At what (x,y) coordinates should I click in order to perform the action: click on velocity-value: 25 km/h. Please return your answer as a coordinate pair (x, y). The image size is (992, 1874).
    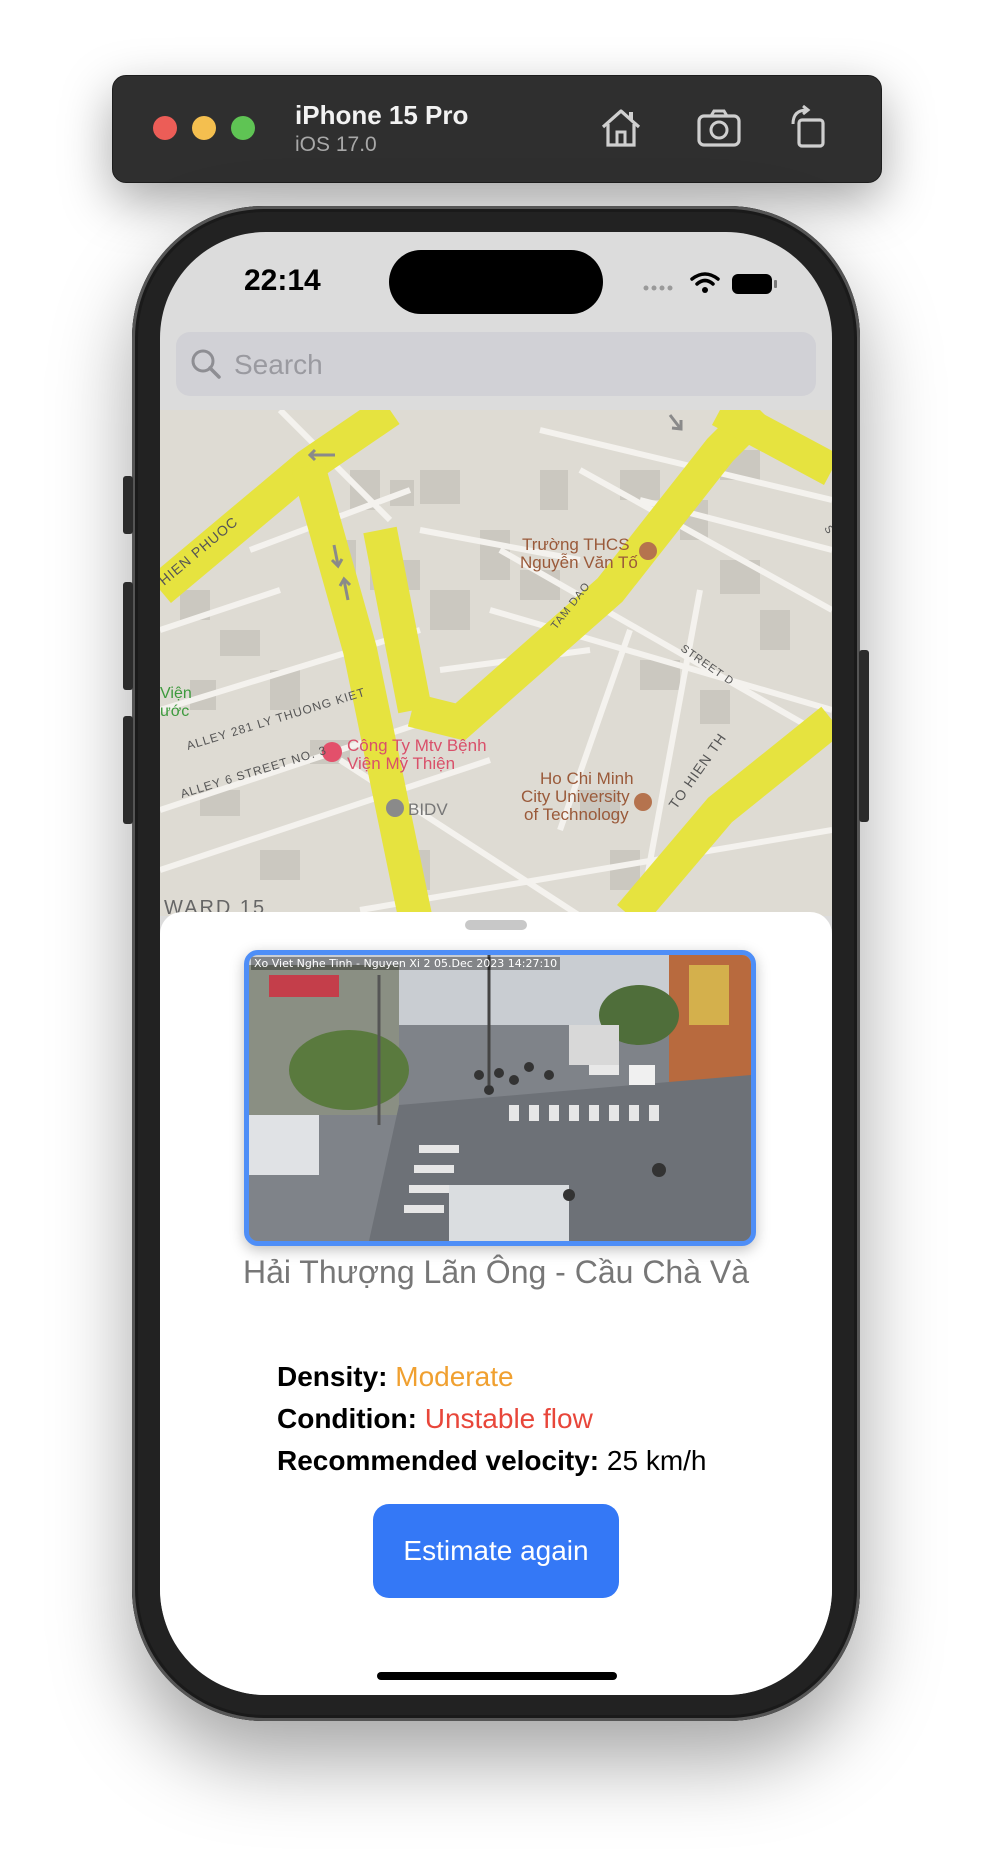
    Looking at the image, I should click on (656, 1460).